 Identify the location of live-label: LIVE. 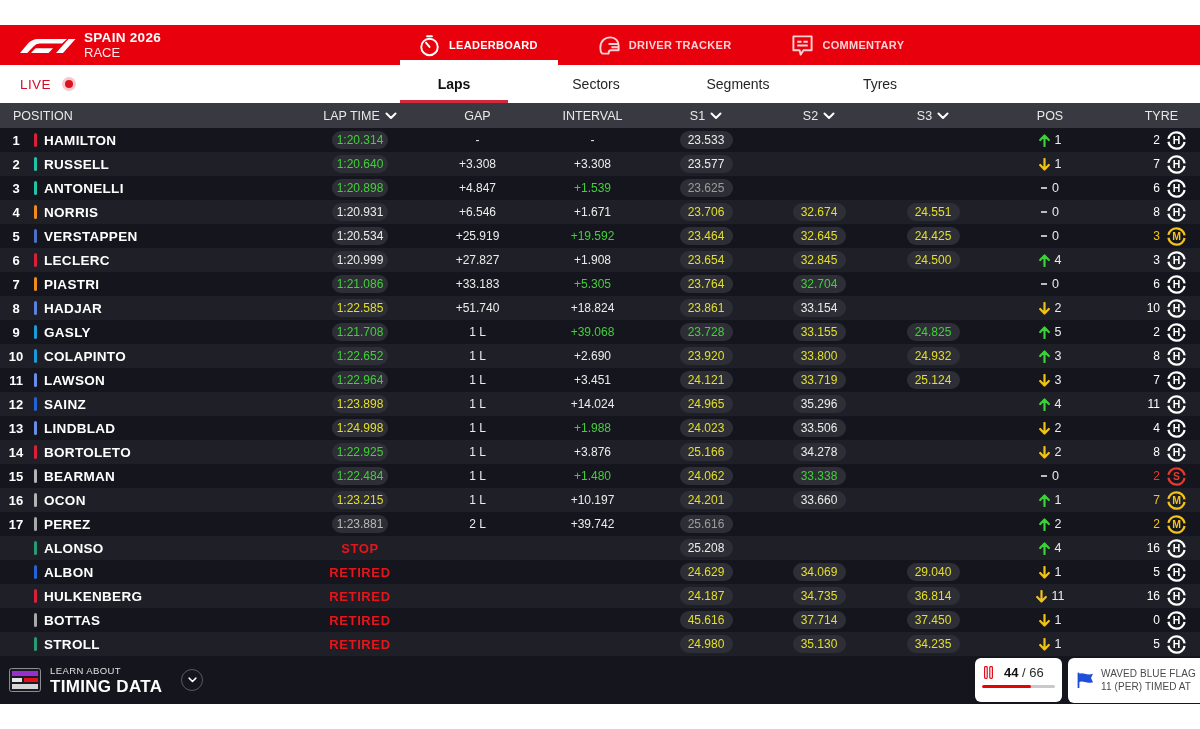
(35, 84).